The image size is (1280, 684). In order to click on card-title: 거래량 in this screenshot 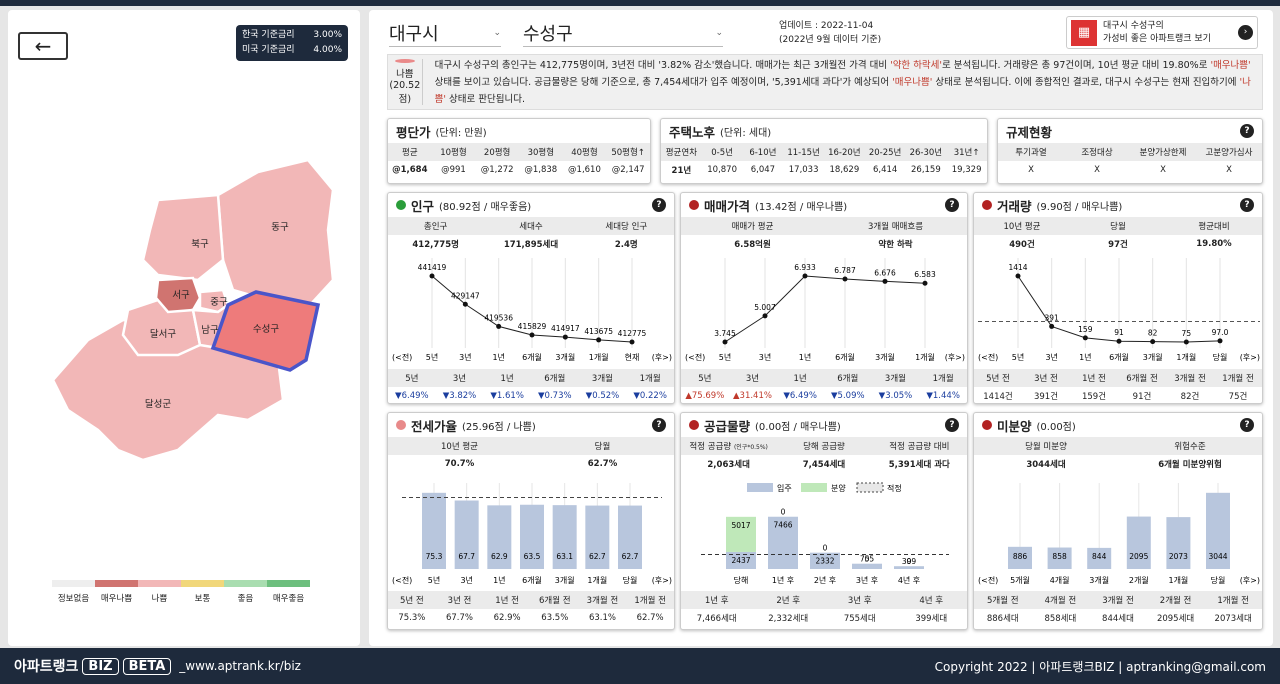, I will do `click(1014, 206)`.